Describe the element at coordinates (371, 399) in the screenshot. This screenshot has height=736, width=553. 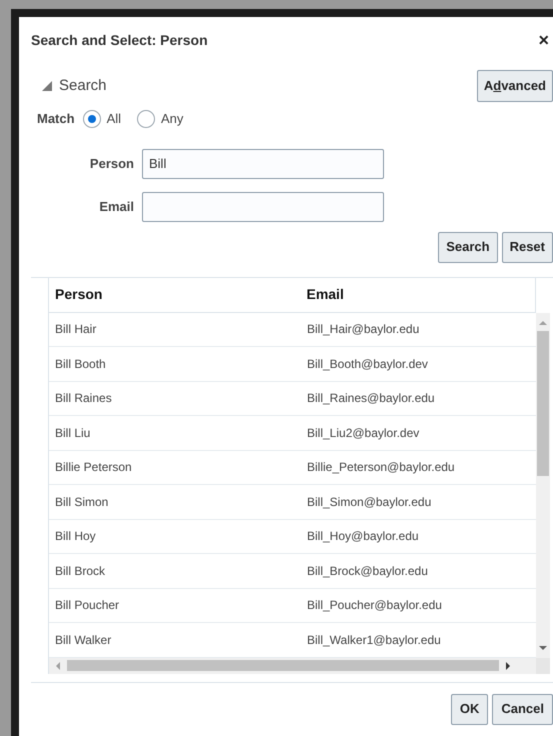
I see `table-cell-text: Bill_Raines@baylor.edu` at that location.